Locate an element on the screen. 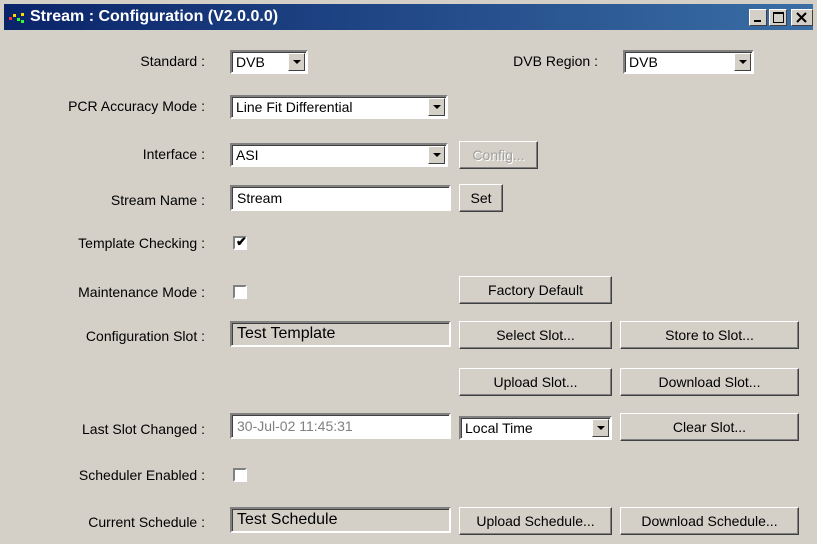 This screenshot has height=544, width=817. pcr-mode-label: PCR Accuracy Mode : is located at coordinates (136, 106).